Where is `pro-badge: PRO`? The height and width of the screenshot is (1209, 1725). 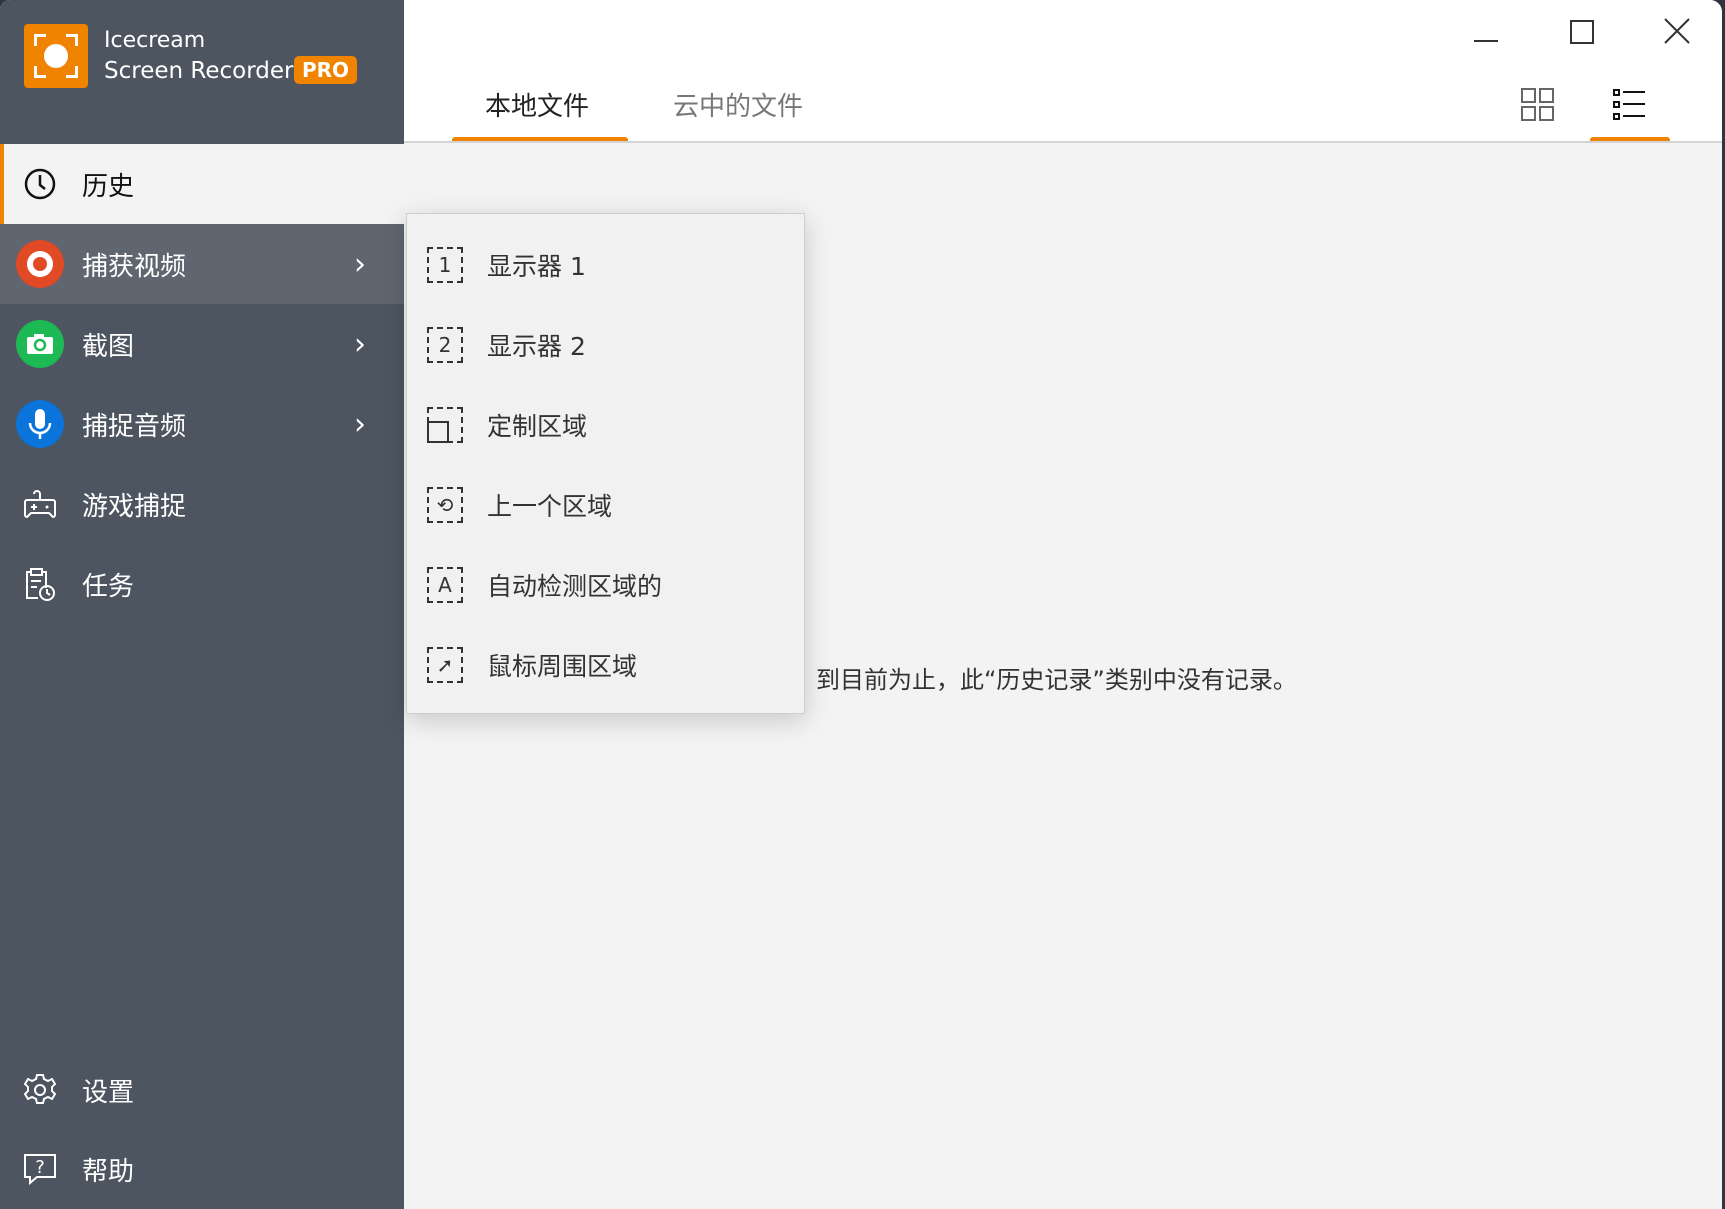 pro-badge: PRO is located at coordinates (326, 70).